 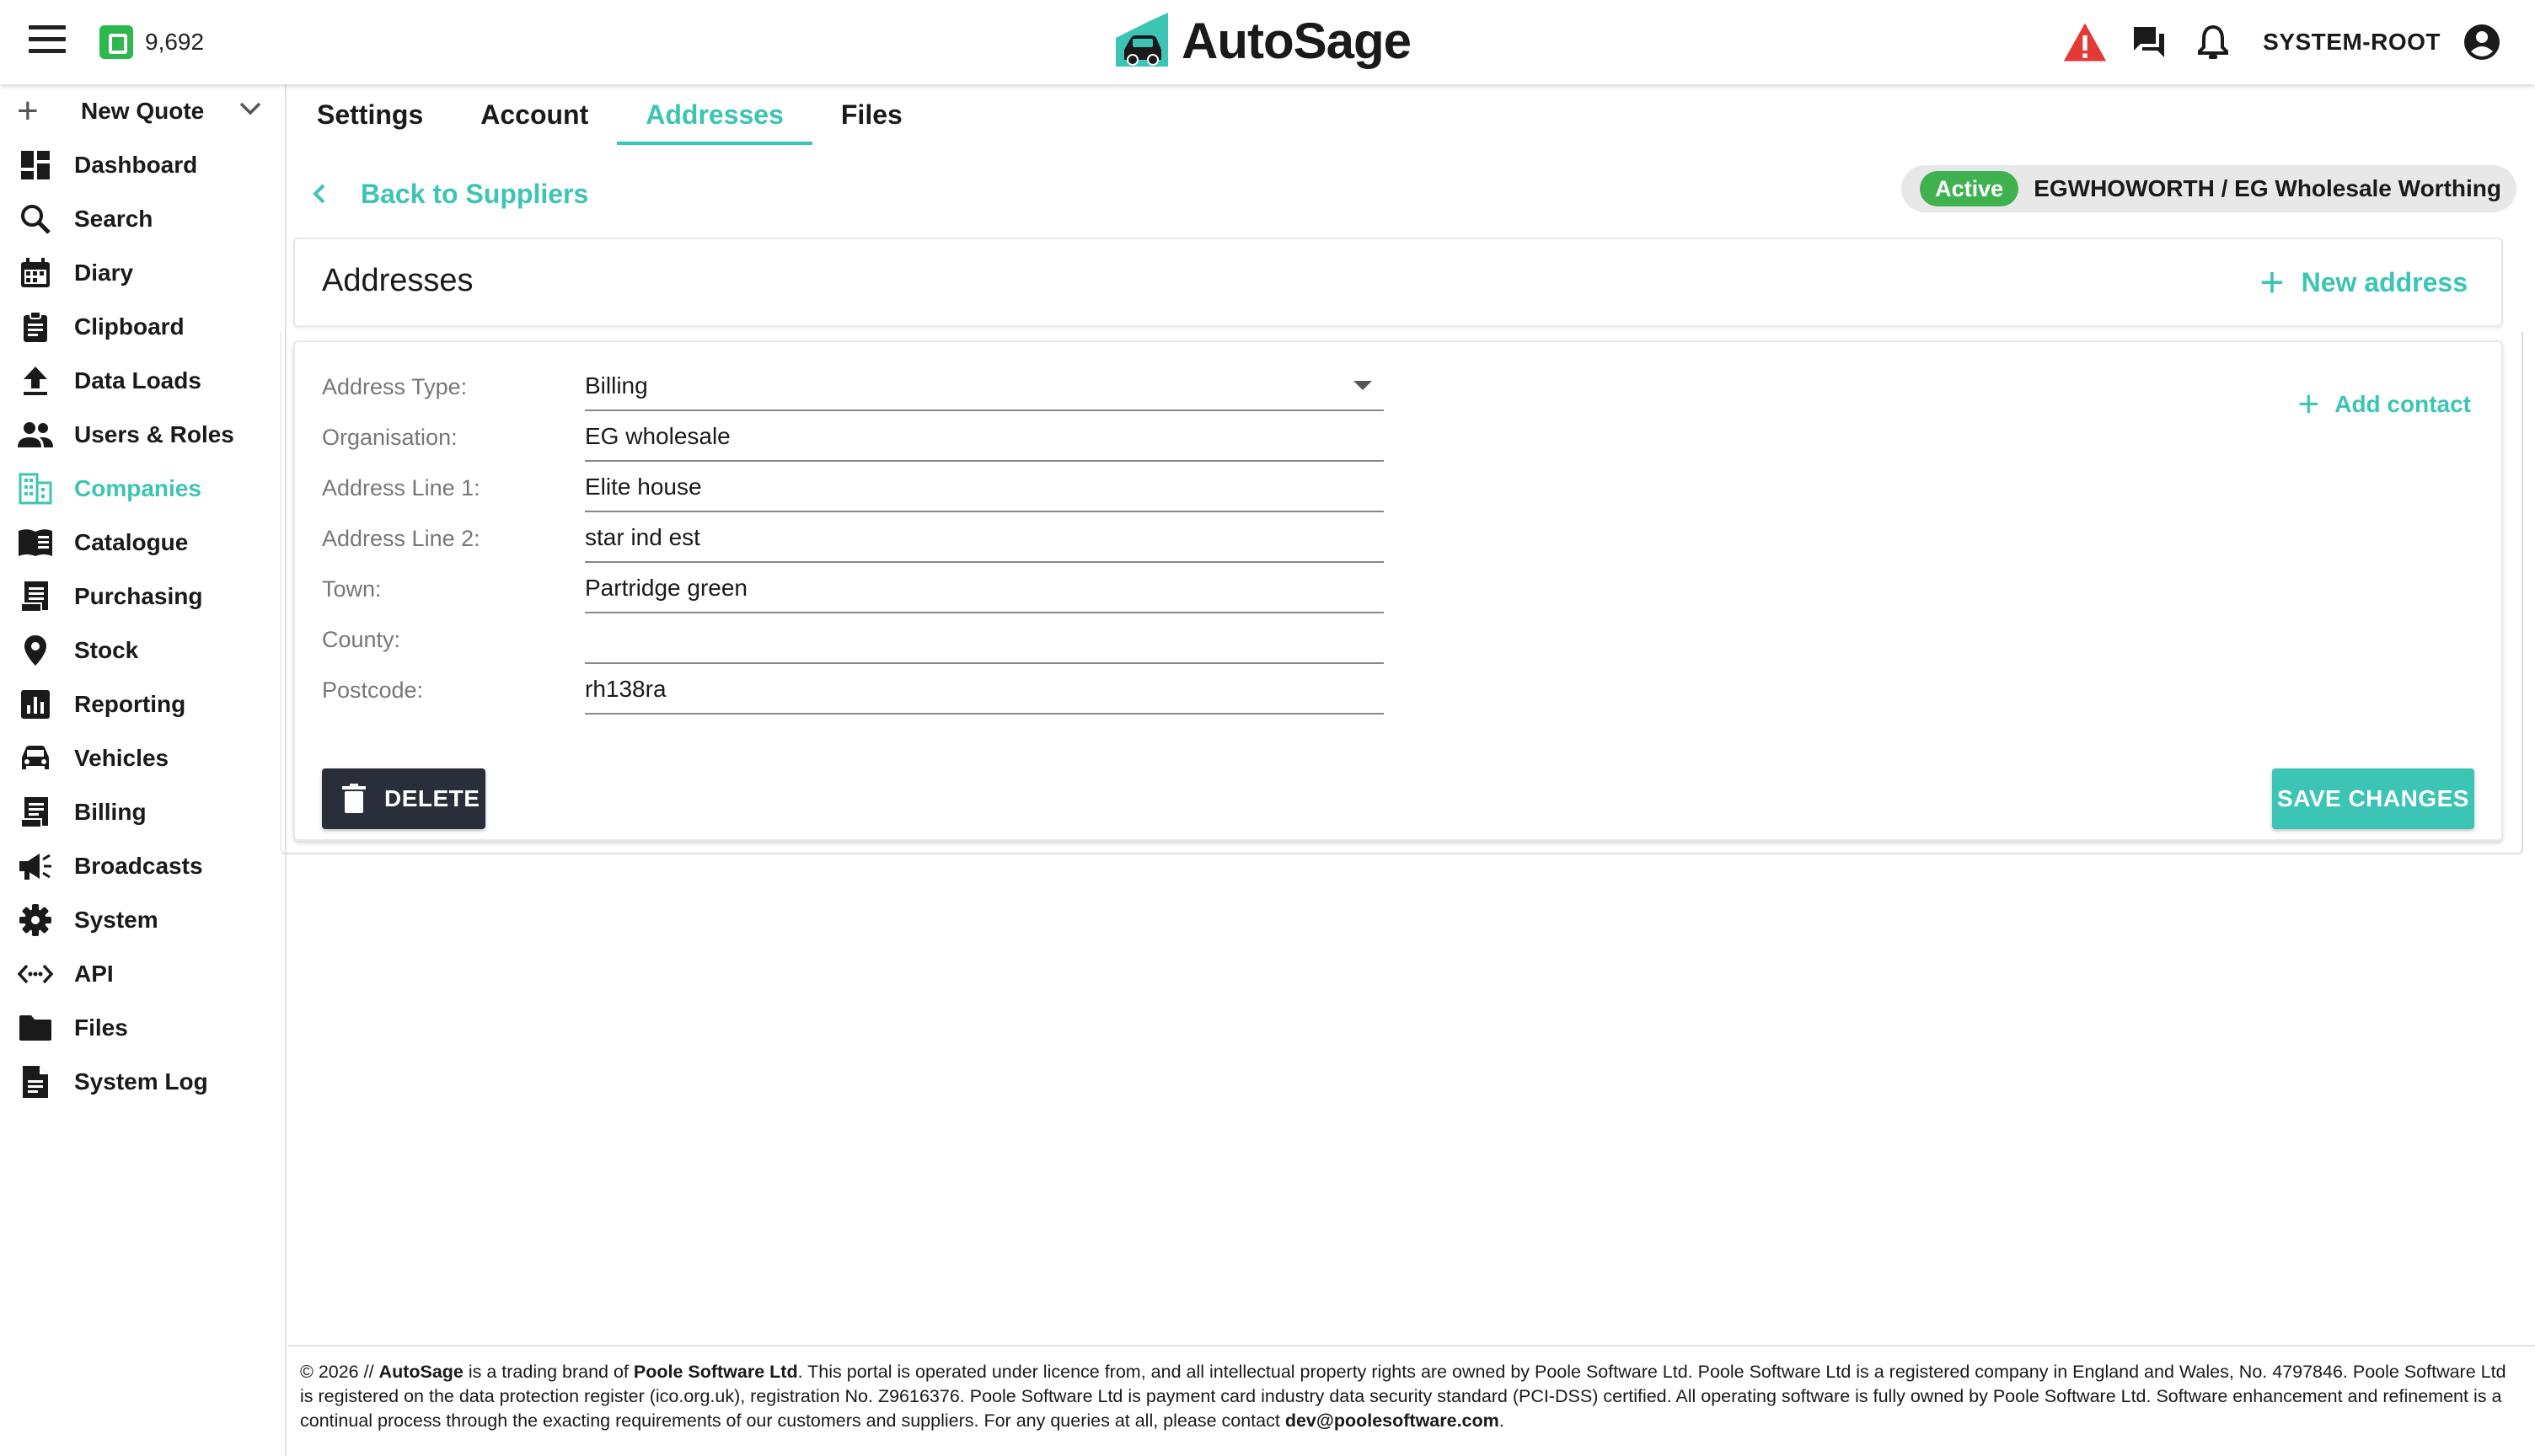 I want to click on sidebar-item-data-loads: Data Loads, so click(x=142, y=381).